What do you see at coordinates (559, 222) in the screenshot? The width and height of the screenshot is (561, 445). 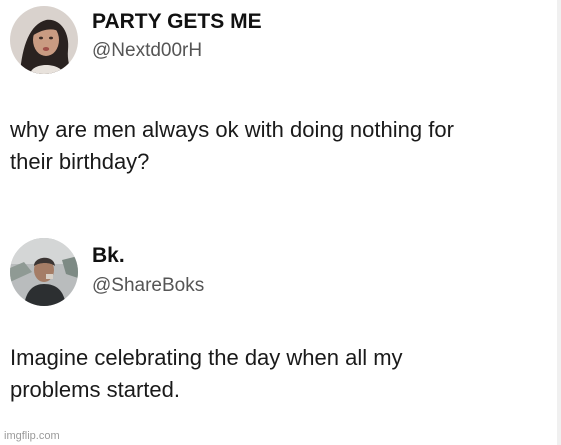 I see `right-edge-divider` at bounding box center [559, 222].